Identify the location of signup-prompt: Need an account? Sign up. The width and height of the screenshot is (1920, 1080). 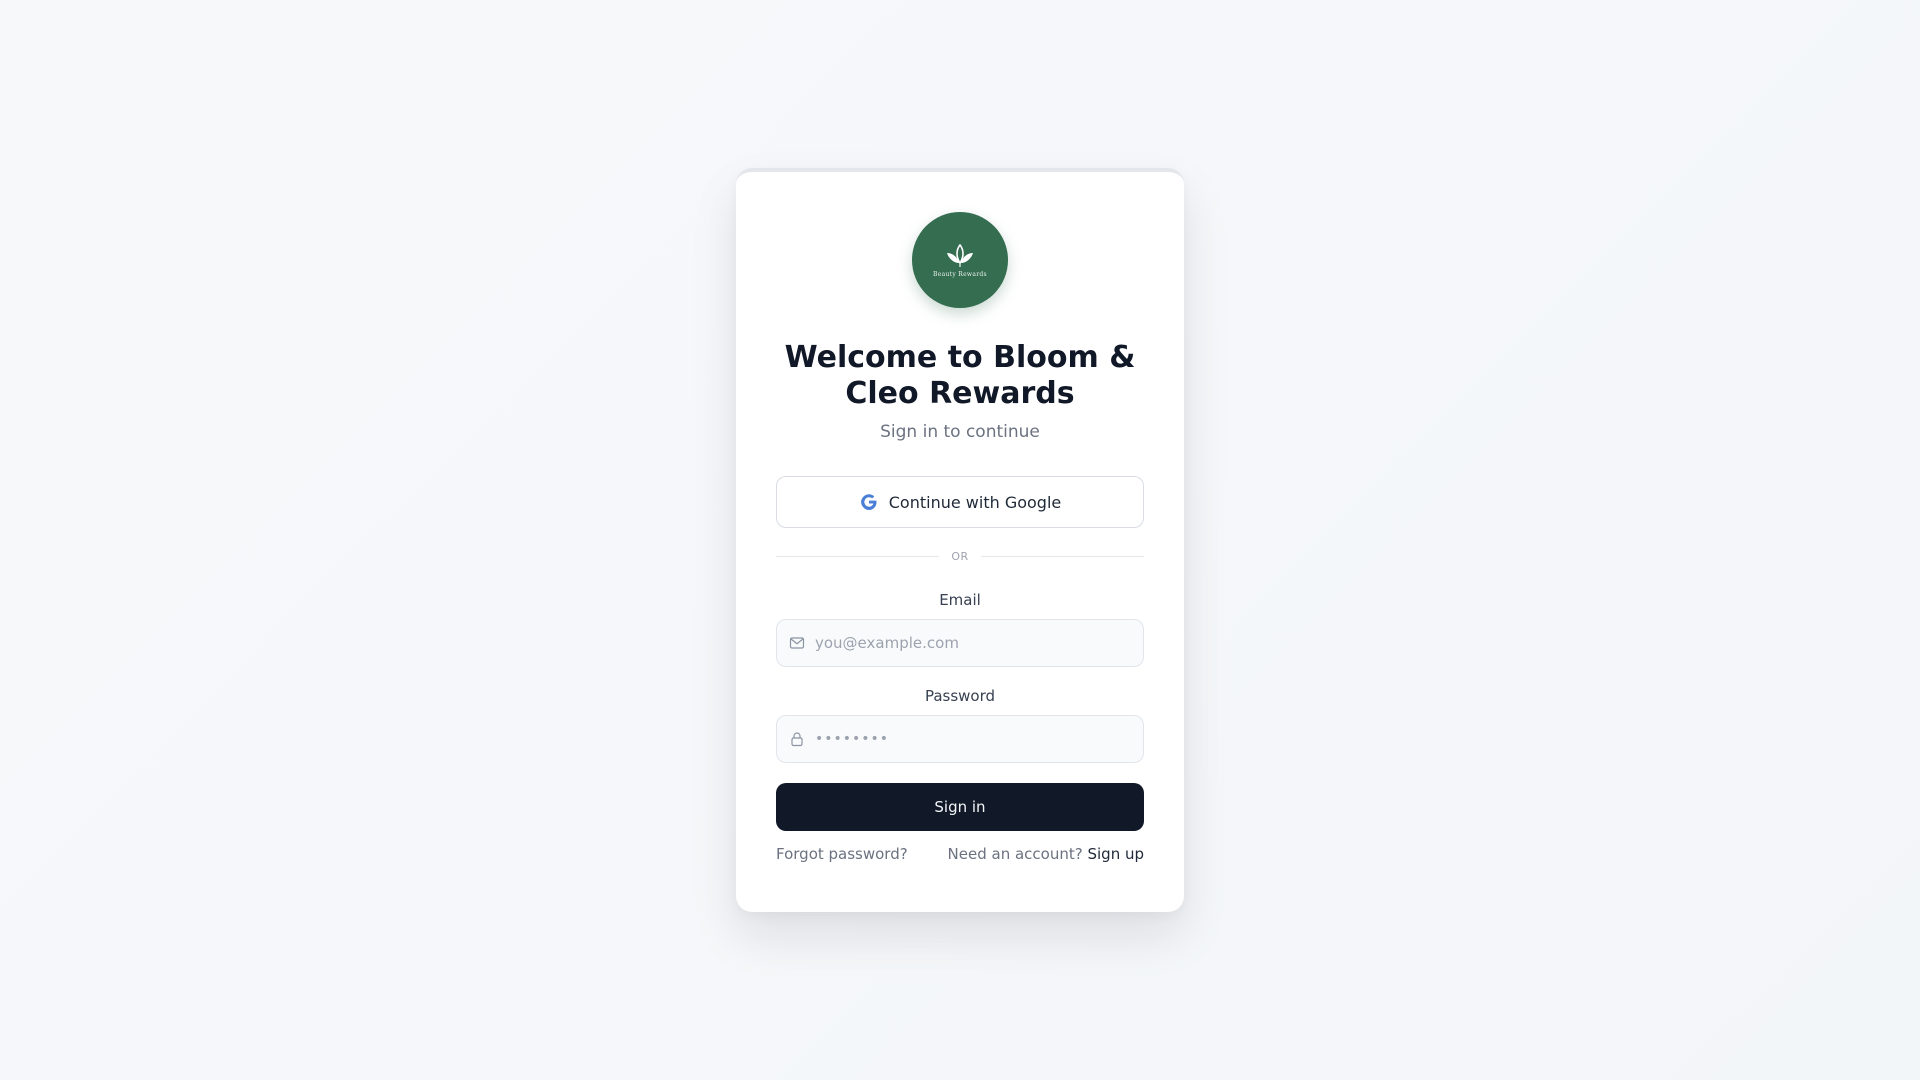
(1046, 854).